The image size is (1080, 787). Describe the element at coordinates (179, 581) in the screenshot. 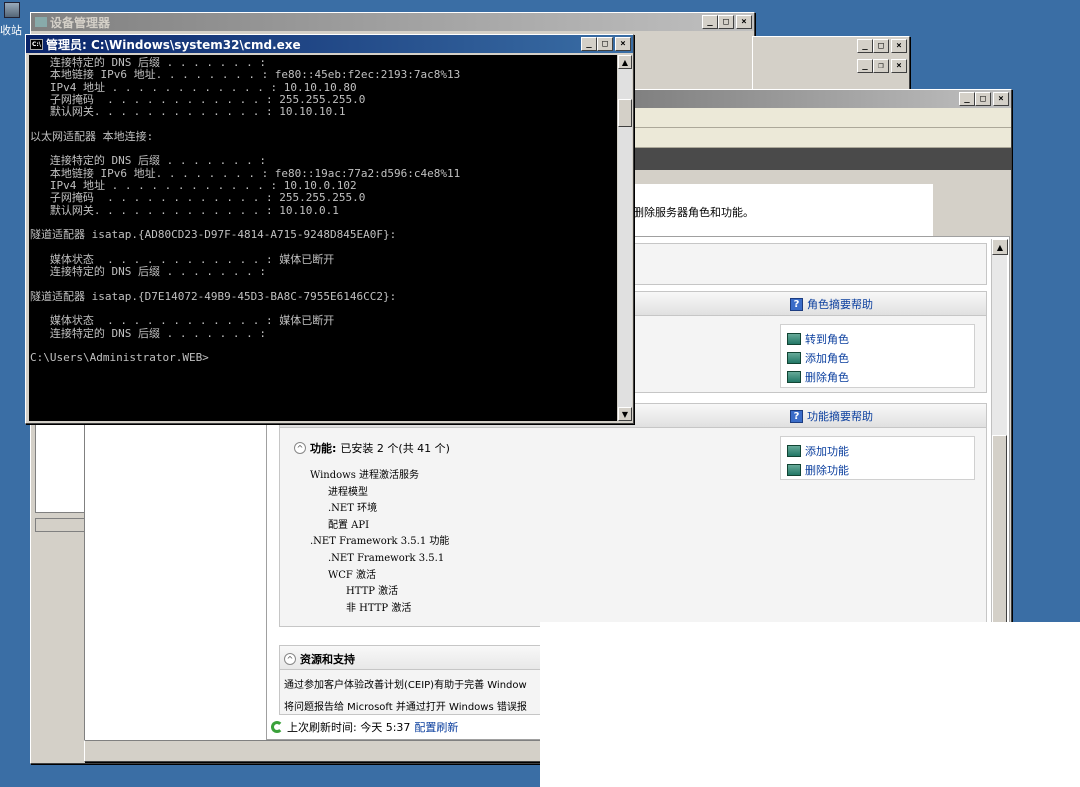

I see `server-manager-tree-pane` at that location.